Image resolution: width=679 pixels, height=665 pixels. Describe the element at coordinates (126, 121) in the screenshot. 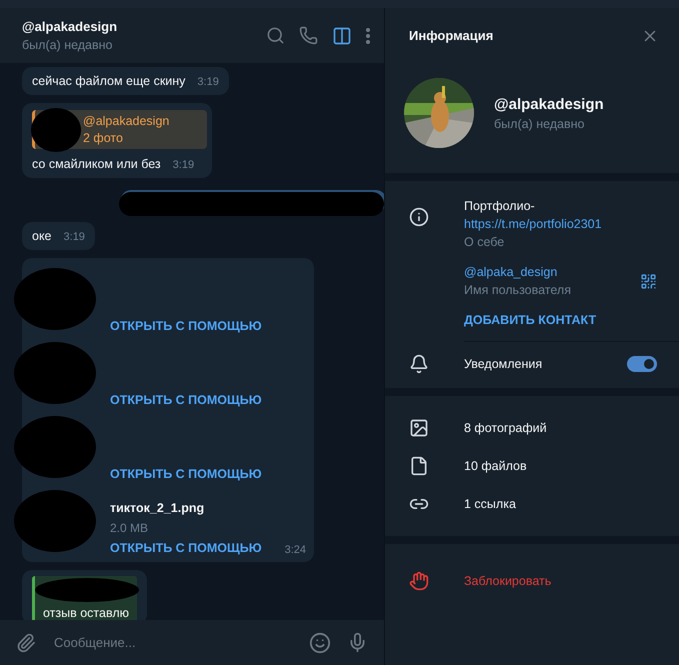

I see `reply-author: @alpakadesign` at that location.